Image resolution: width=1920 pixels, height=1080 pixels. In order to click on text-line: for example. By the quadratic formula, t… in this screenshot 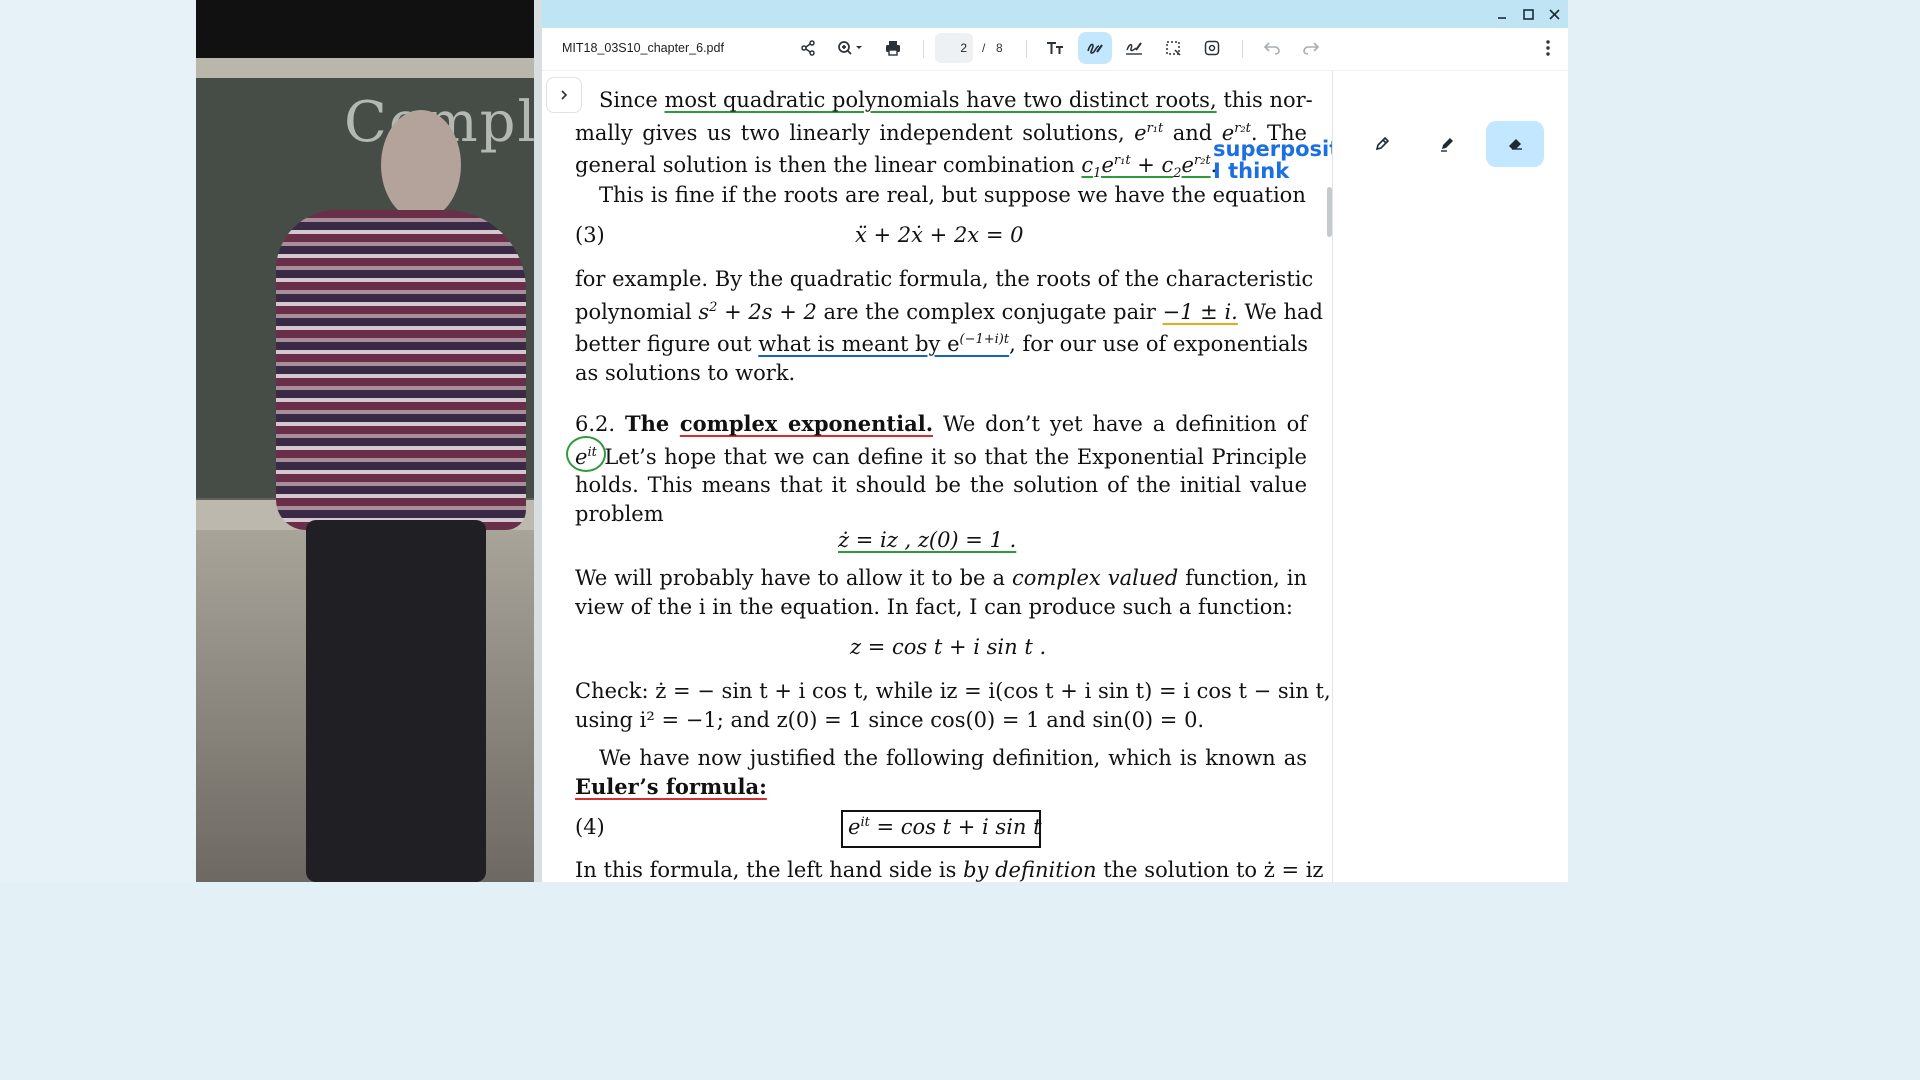, I will do `click(944, 279)`.